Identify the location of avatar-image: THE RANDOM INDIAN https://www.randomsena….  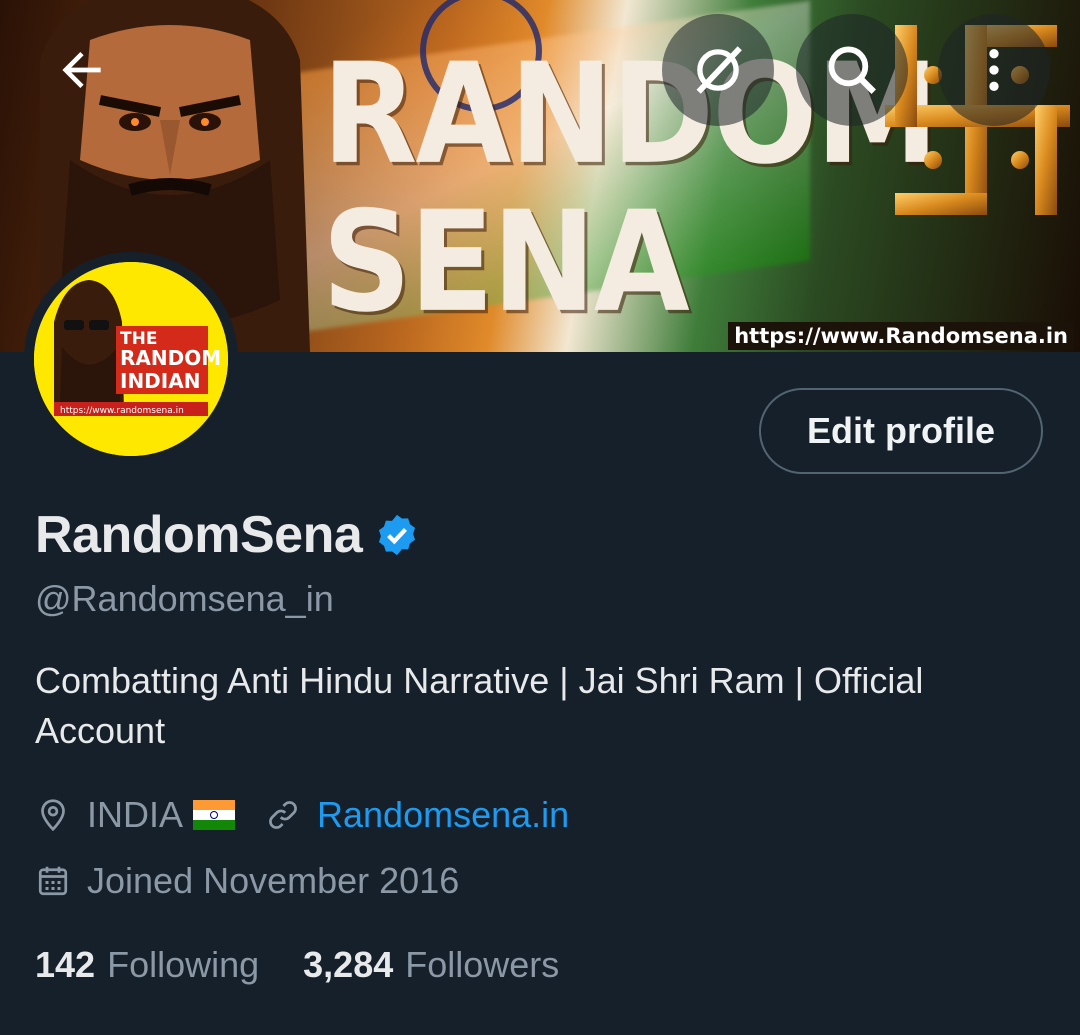
(131, 359).